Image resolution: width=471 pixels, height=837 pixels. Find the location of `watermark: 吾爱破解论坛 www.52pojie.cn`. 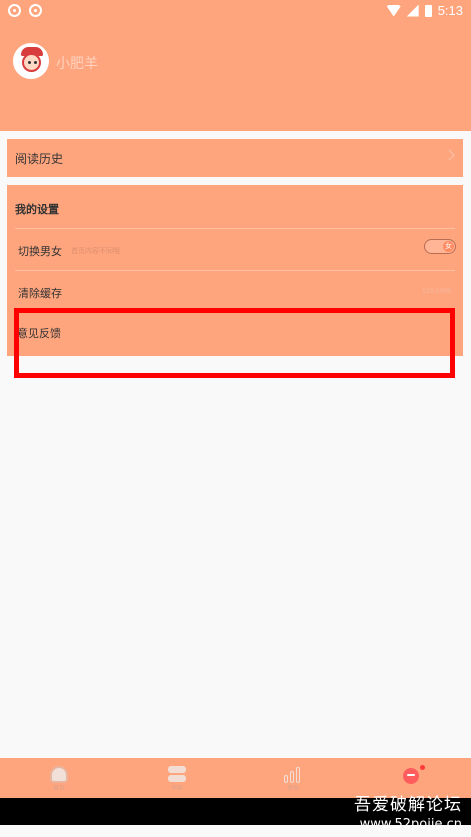

watermark: 吾爱破解论坛 www.52pojie.cn is located at coordinates (408, 811).